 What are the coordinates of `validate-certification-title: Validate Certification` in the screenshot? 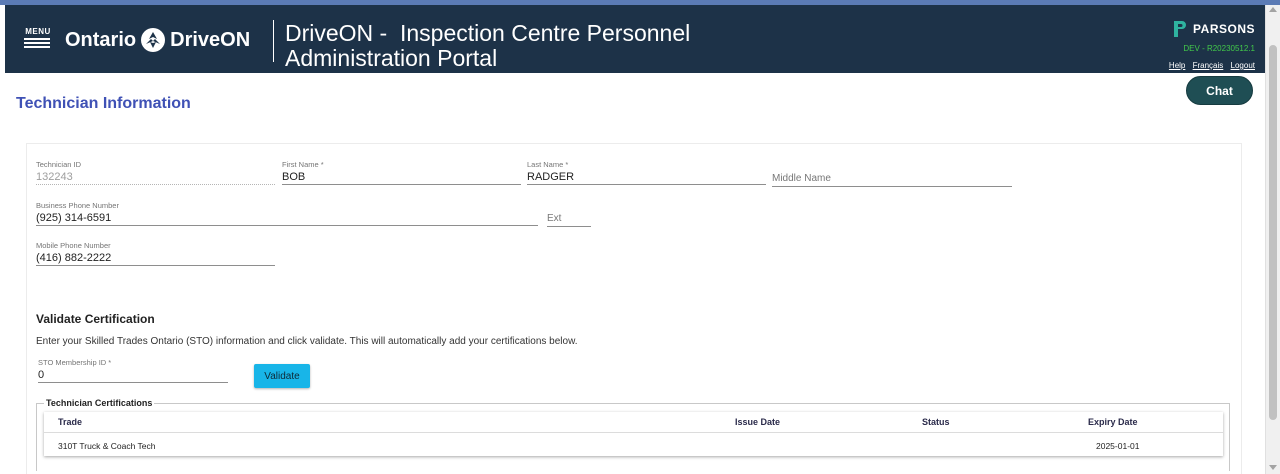 It's located at (95, 319).